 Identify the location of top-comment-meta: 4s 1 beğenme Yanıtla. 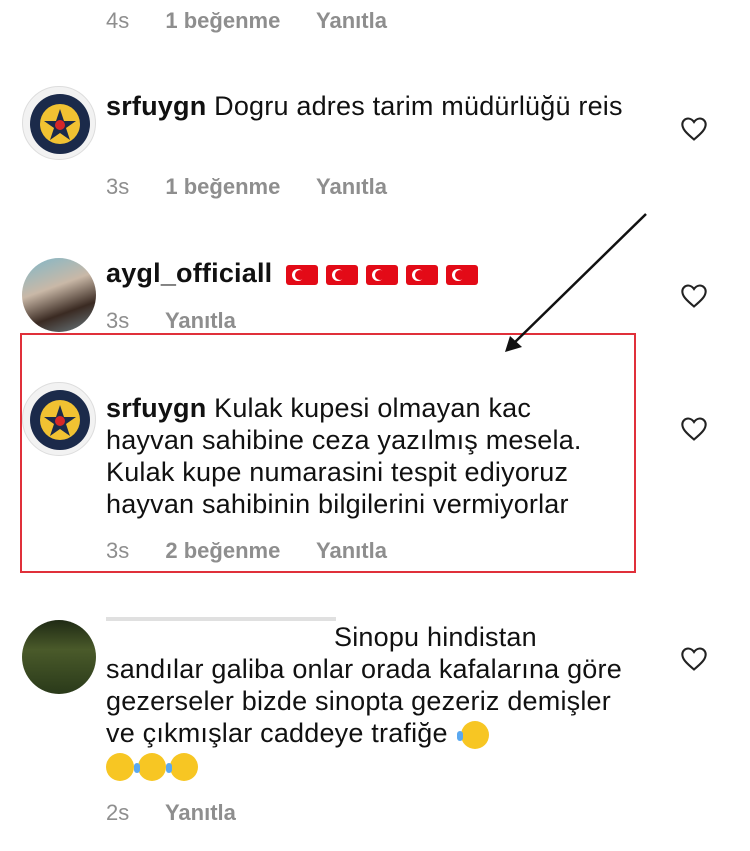
(261, 21).